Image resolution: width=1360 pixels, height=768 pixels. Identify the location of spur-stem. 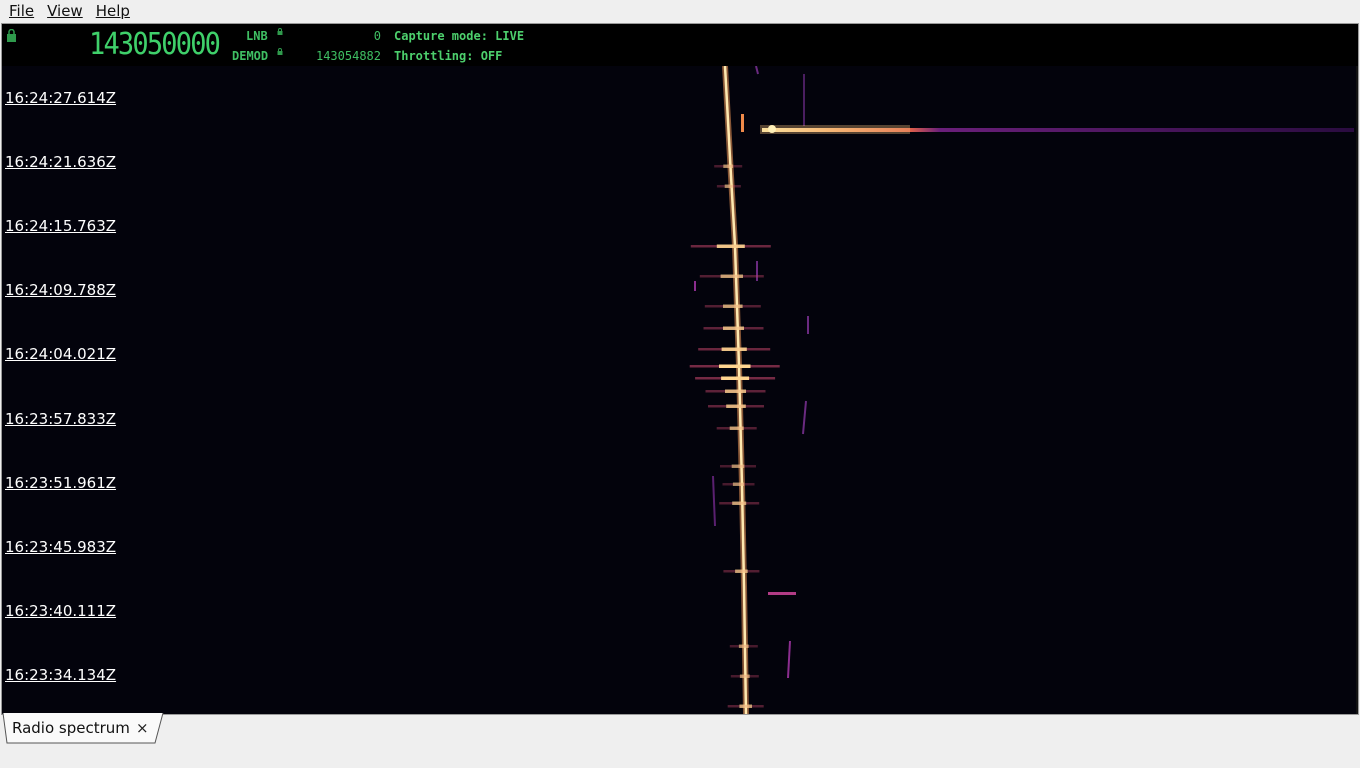
(742, 123).